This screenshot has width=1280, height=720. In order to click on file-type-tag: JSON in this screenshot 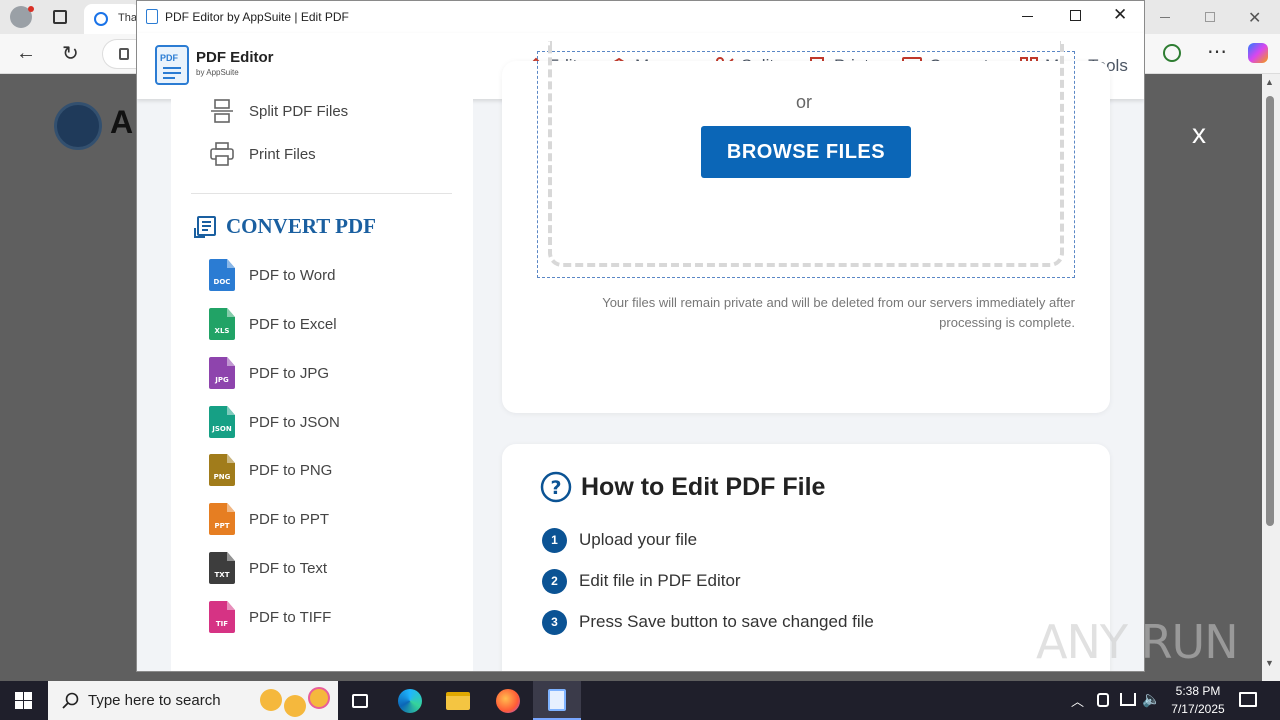, I will do `click(222, 429)`.